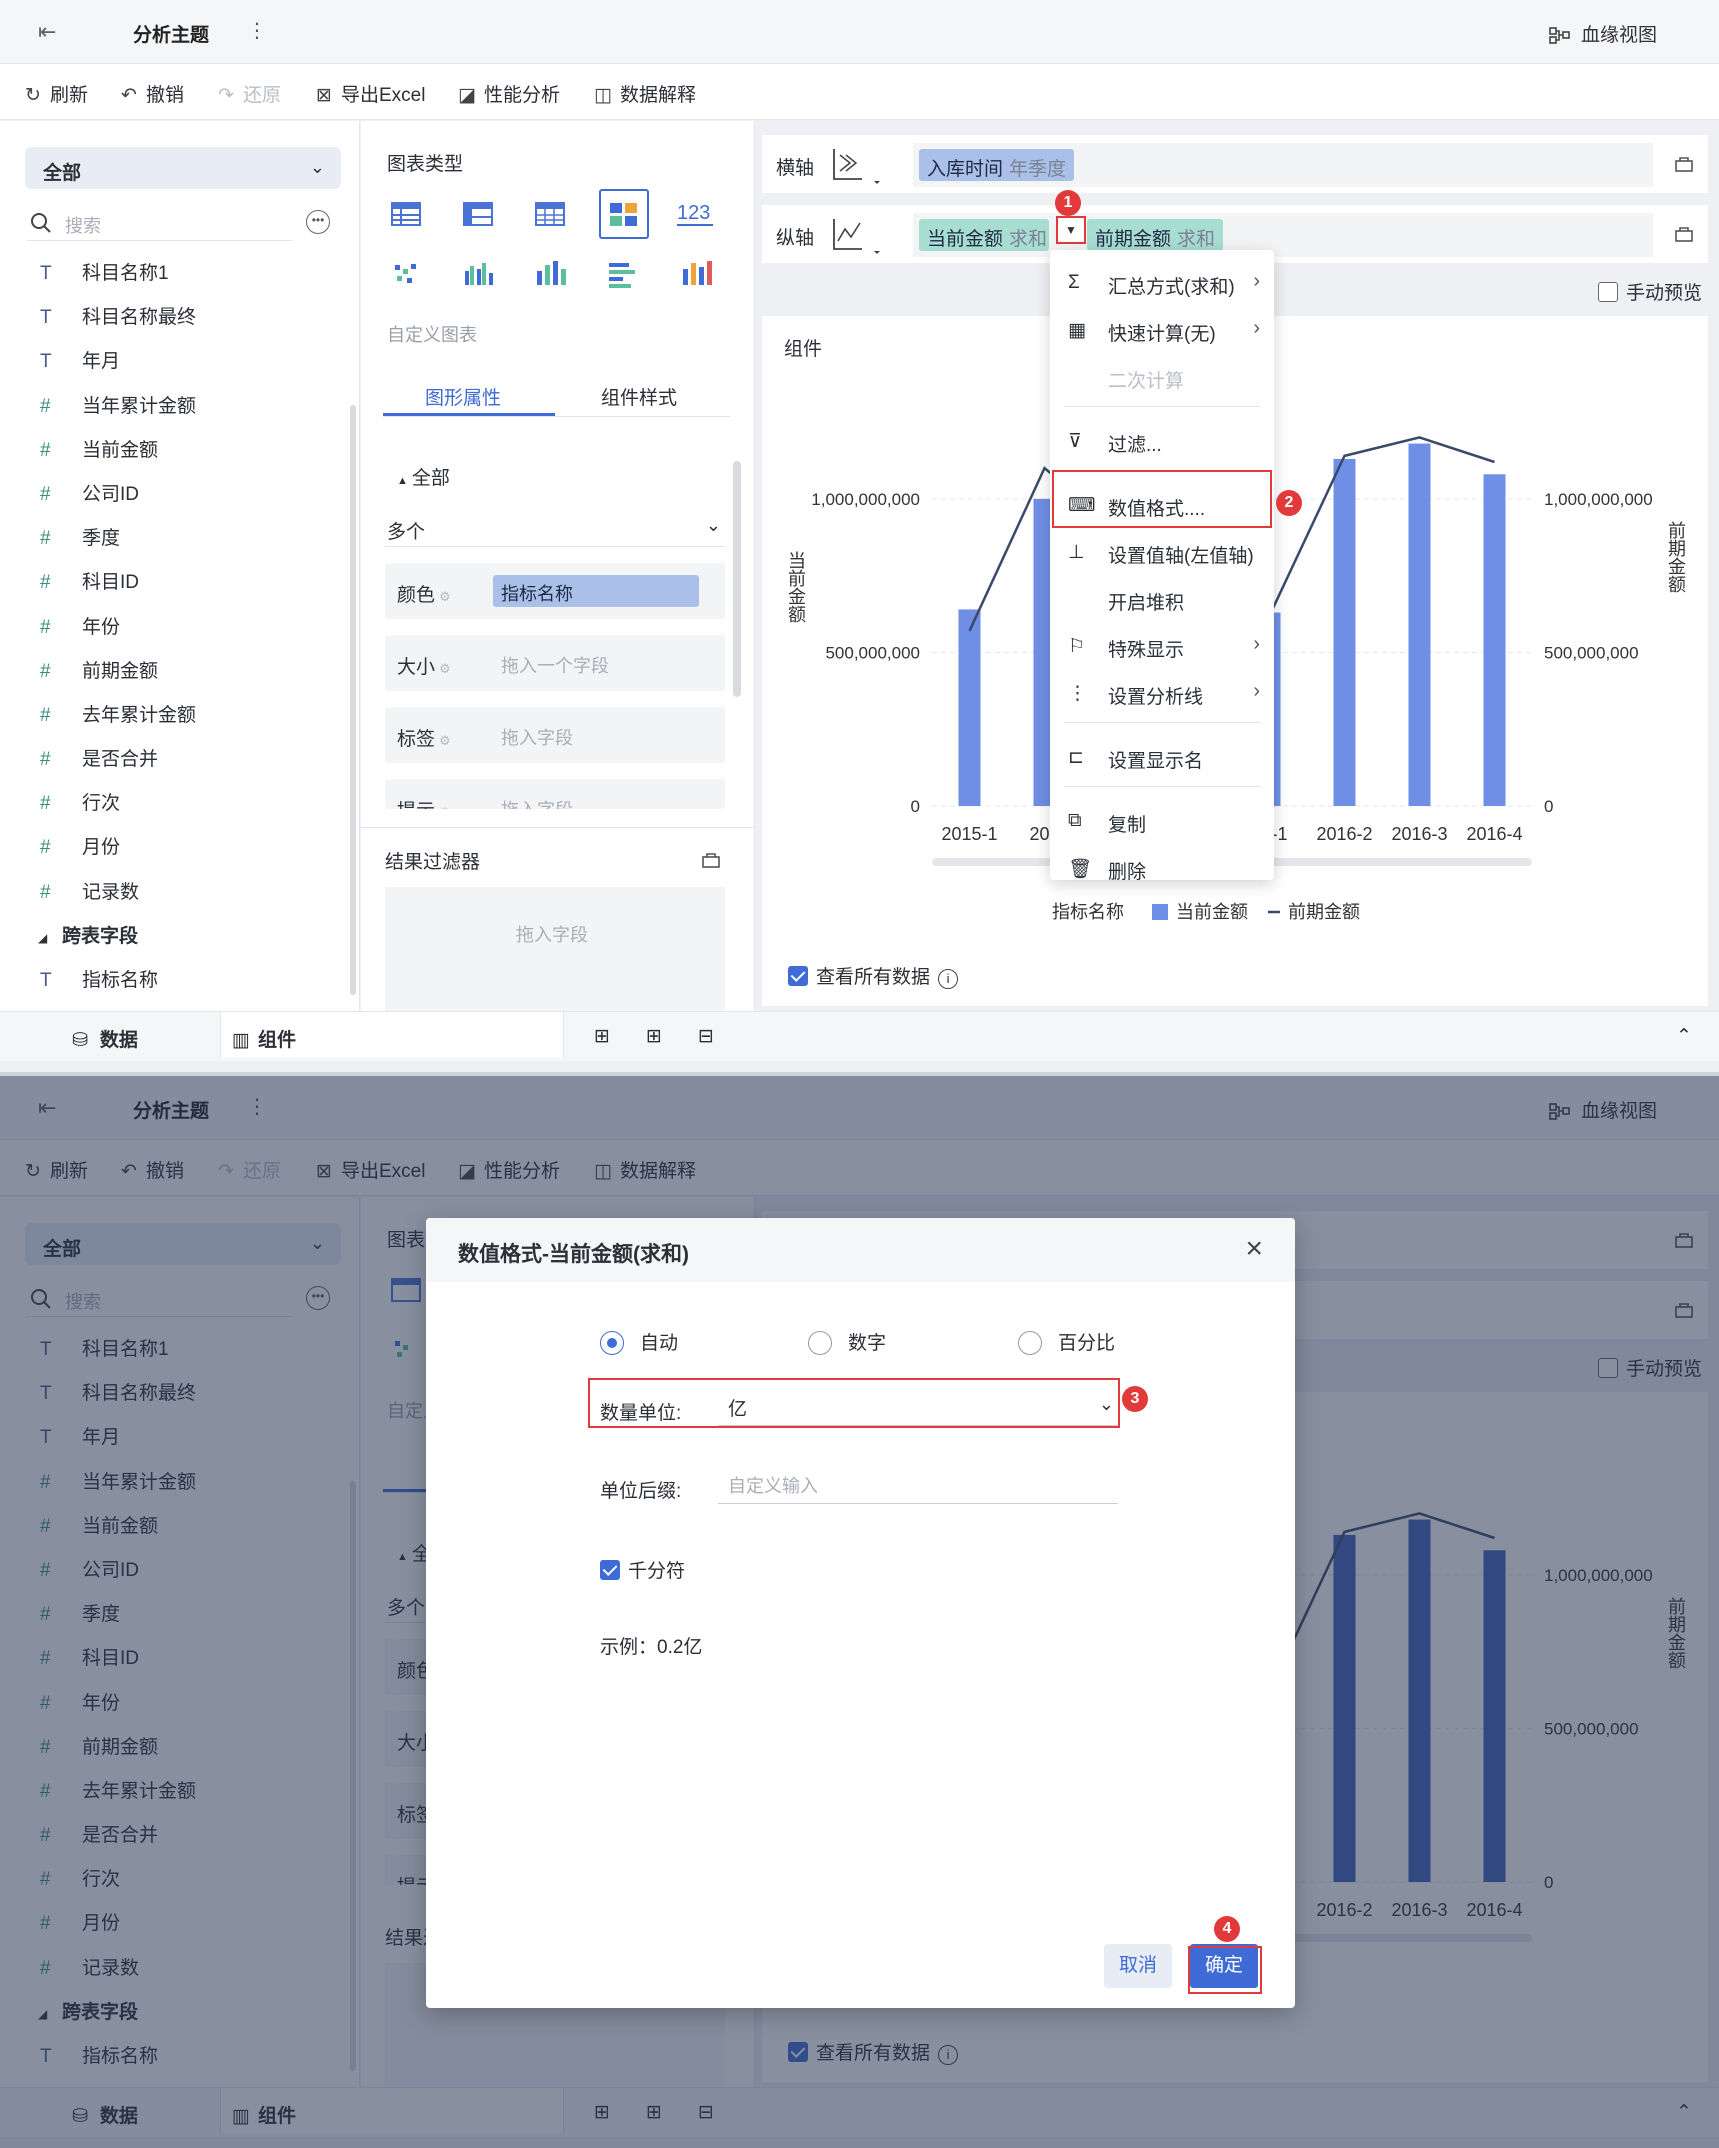 The image size is (1719, 2148). What do you see at coordinates (105, 1038) in the screenshot?
I see `data-tab: ⛁数据` at bounding box center [105, 1038].